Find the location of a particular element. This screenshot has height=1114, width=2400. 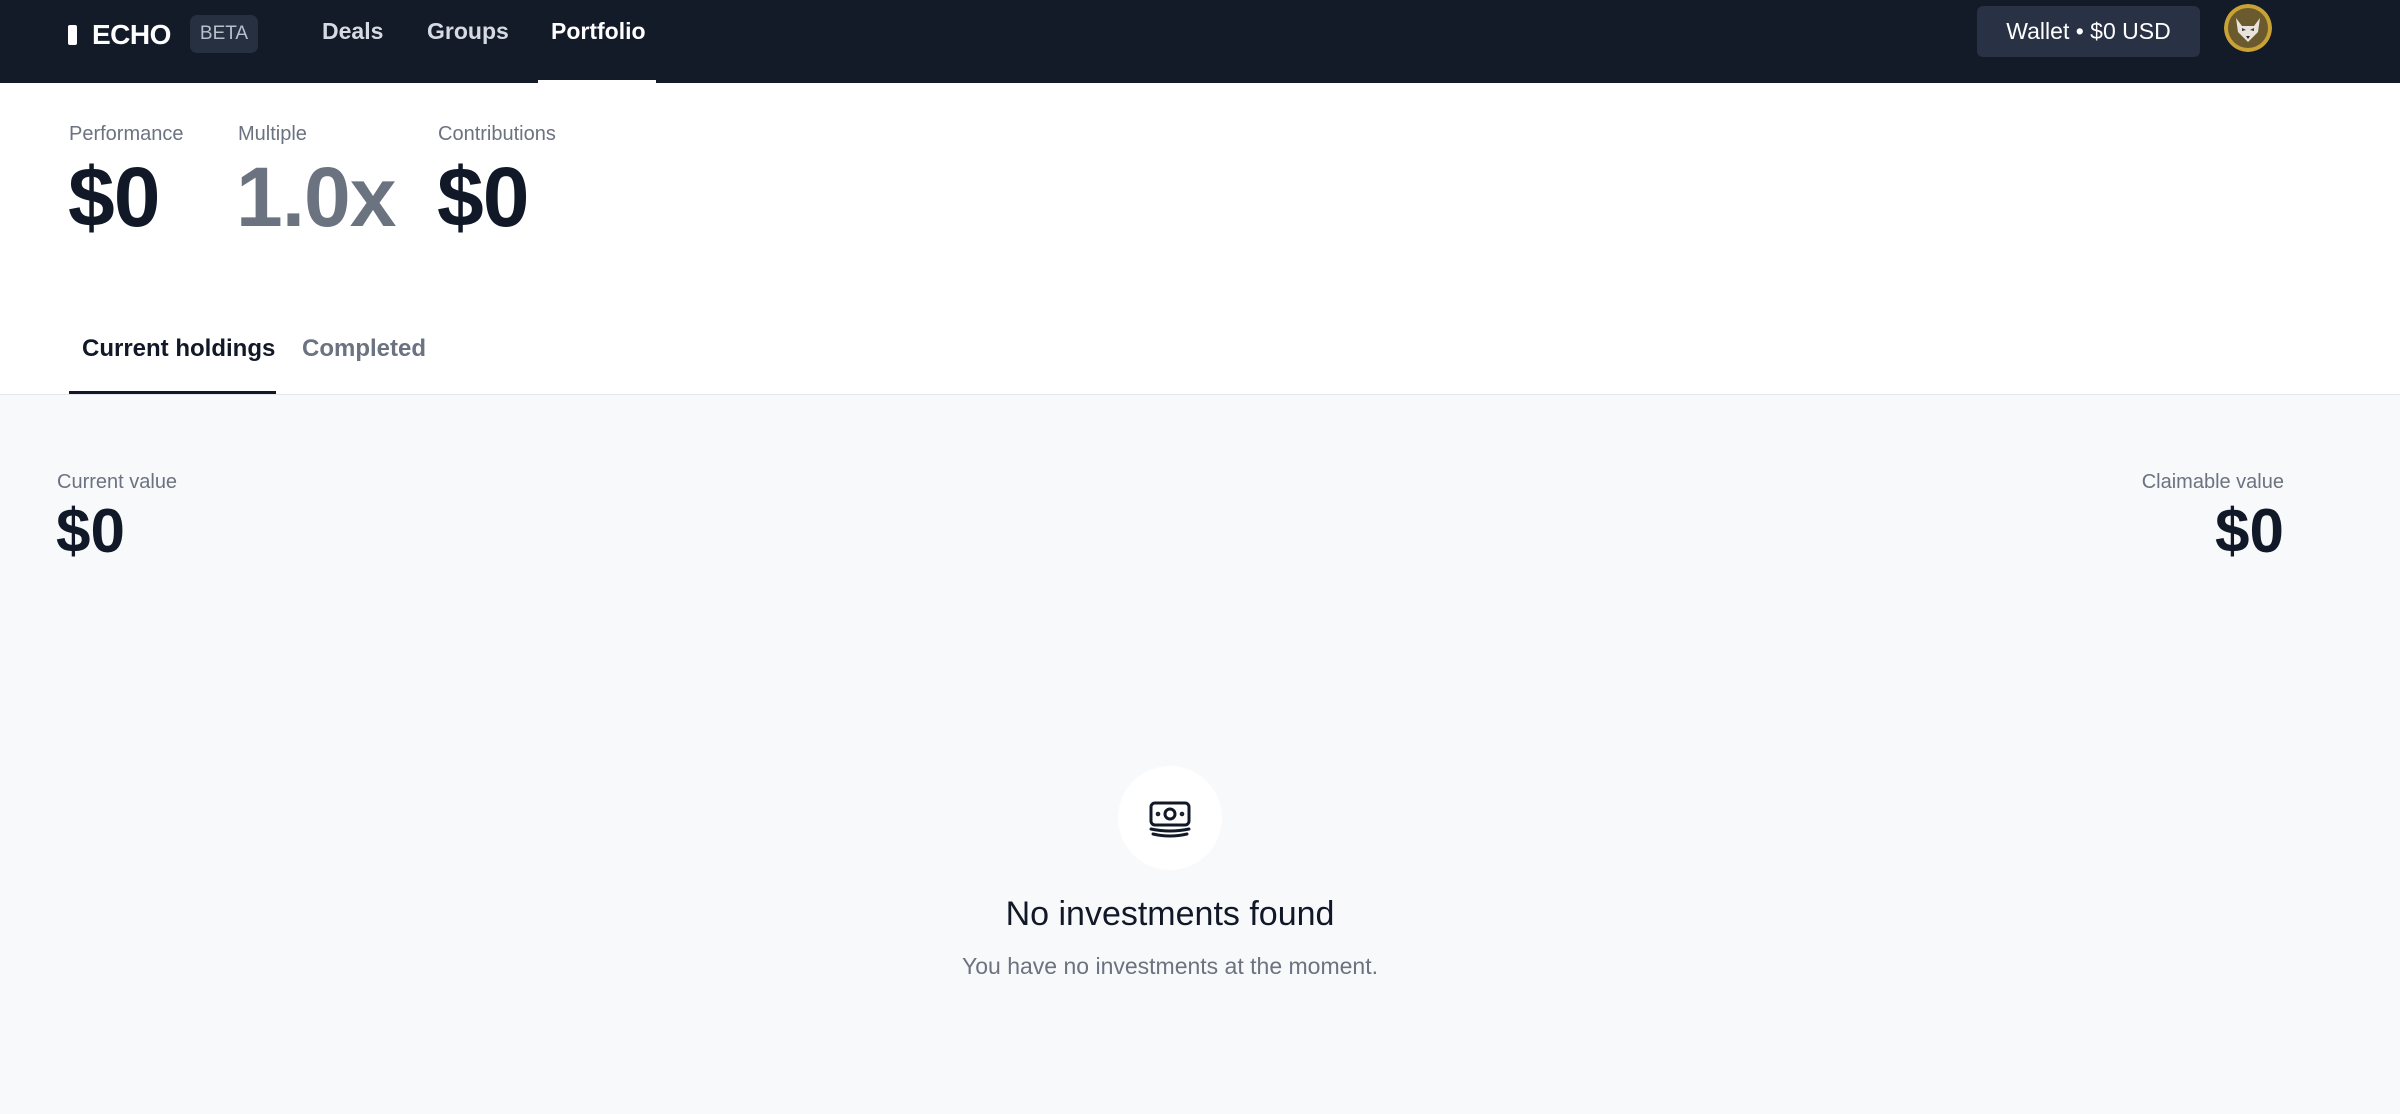

empty-state-subtitle: You have no investments at the moment. is located at coordinates (1170, 966).